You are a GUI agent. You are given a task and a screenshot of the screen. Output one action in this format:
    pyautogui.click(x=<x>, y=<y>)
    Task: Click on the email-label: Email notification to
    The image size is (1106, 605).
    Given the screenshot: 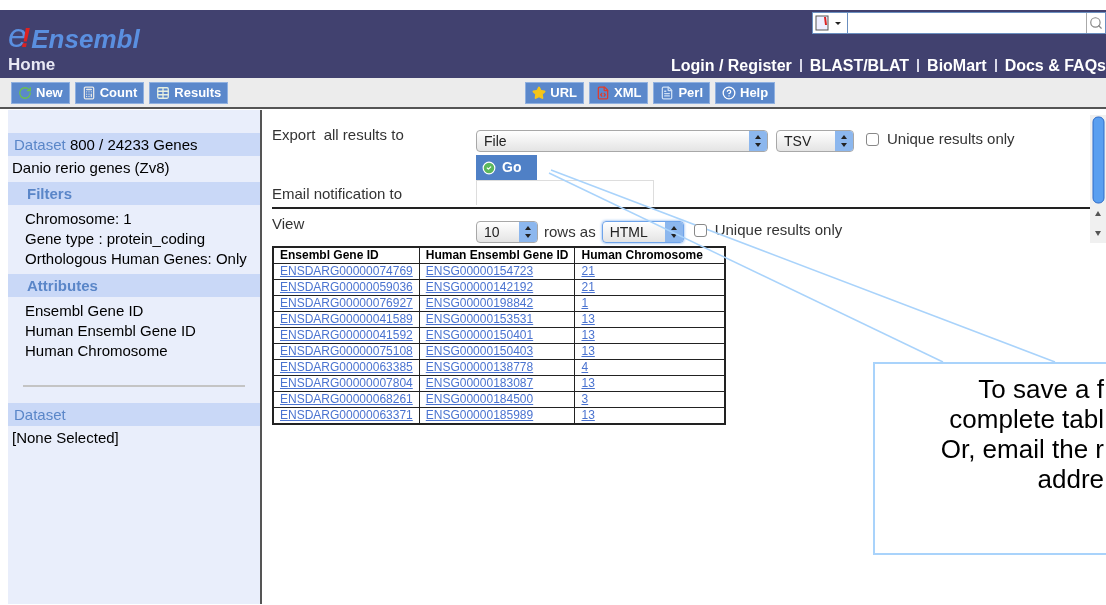 What is the action you would take?
    pyautogui.click(x=338, y=193)
    